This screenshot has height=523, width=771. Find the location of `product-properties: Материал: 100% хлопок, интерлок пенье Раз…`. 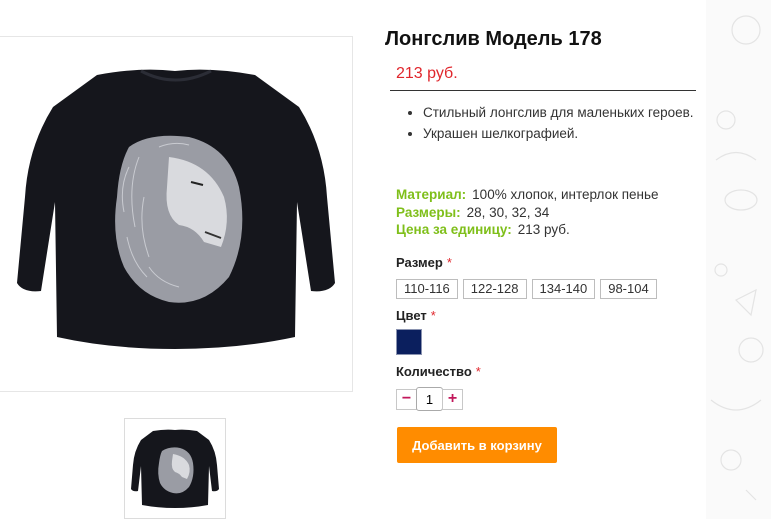

product-properties: Материал: 100% хлопок, интерлок пенье Раз… is located at coordinates (527, 212).